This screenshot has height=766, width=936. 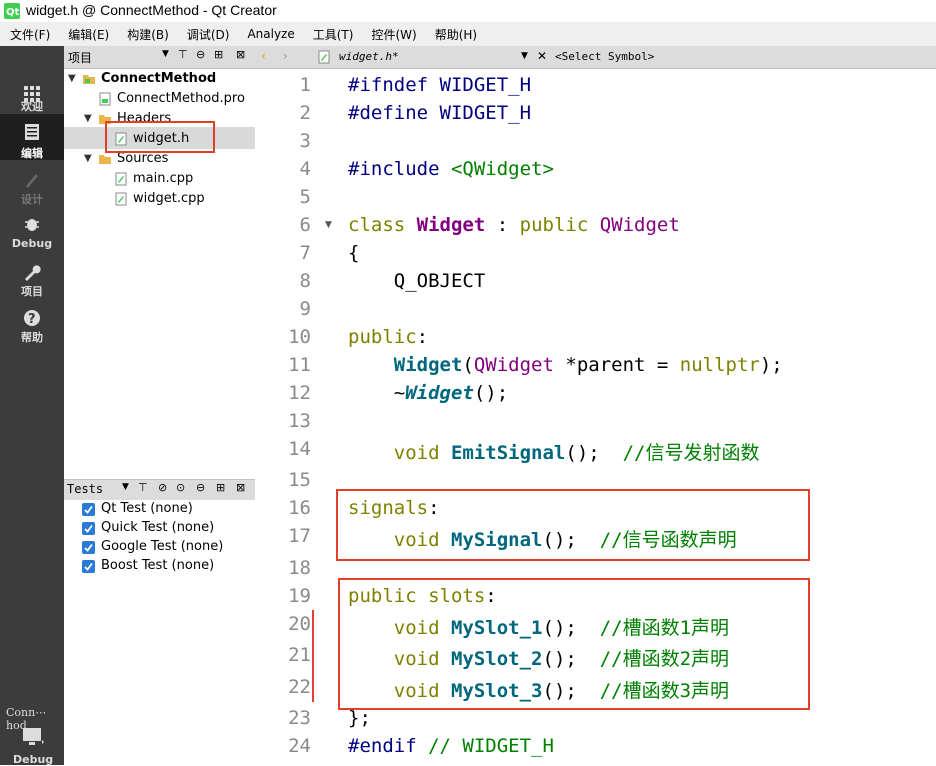 I want to click on line-number: 20, so click(x=299, y=624).